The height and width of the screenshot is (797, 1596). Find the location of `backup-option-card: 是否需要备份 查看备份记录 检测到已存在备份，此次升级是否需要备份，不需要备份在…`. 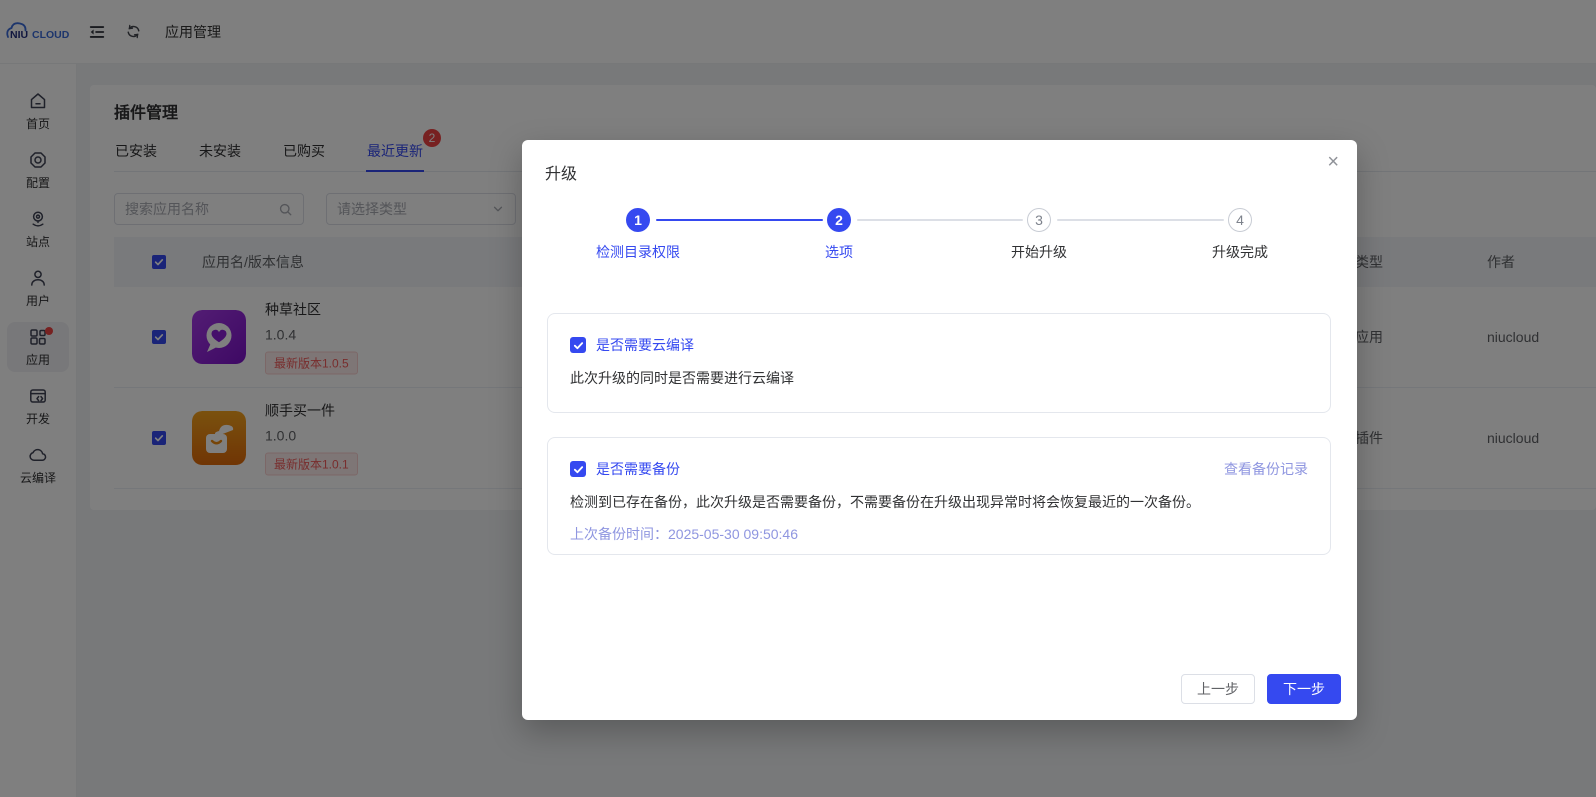

backup-option-card: 是否需要备份 查看备份记录 检测到已存在备份，此次升级是否需要备份，不需要备份在… is located at coordinates (939, 496).